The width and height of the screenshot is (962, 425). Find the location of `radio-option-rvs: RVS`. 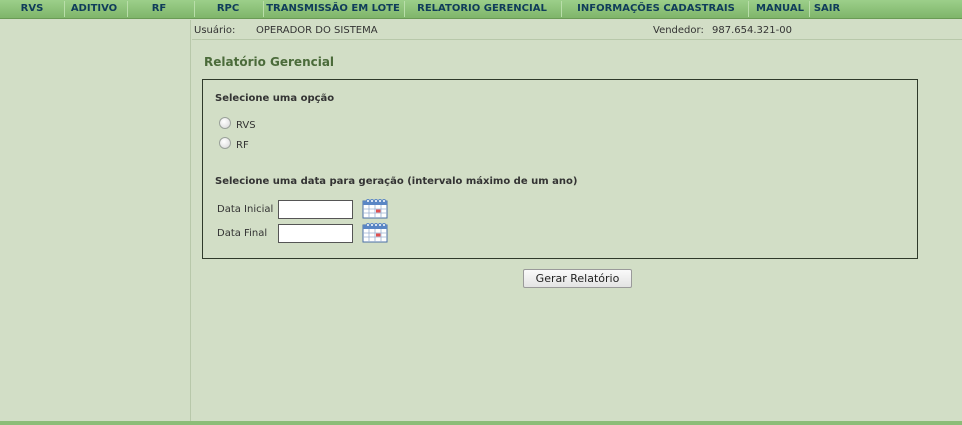

radio-option-rvs: RVS is located at coordinates (237, 123).